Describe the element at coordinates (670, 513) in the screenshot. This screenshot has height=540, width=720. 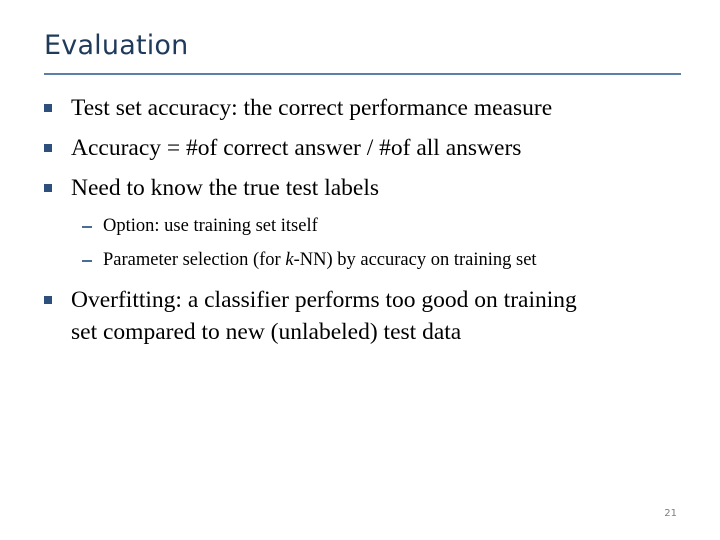
I see `page-number: 21` at that location.